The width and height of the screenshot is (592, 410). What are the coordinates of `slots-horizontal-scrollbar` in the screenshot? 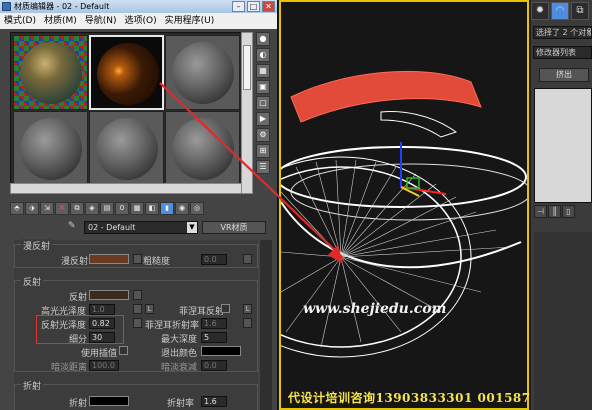 It's located at (126, 188).